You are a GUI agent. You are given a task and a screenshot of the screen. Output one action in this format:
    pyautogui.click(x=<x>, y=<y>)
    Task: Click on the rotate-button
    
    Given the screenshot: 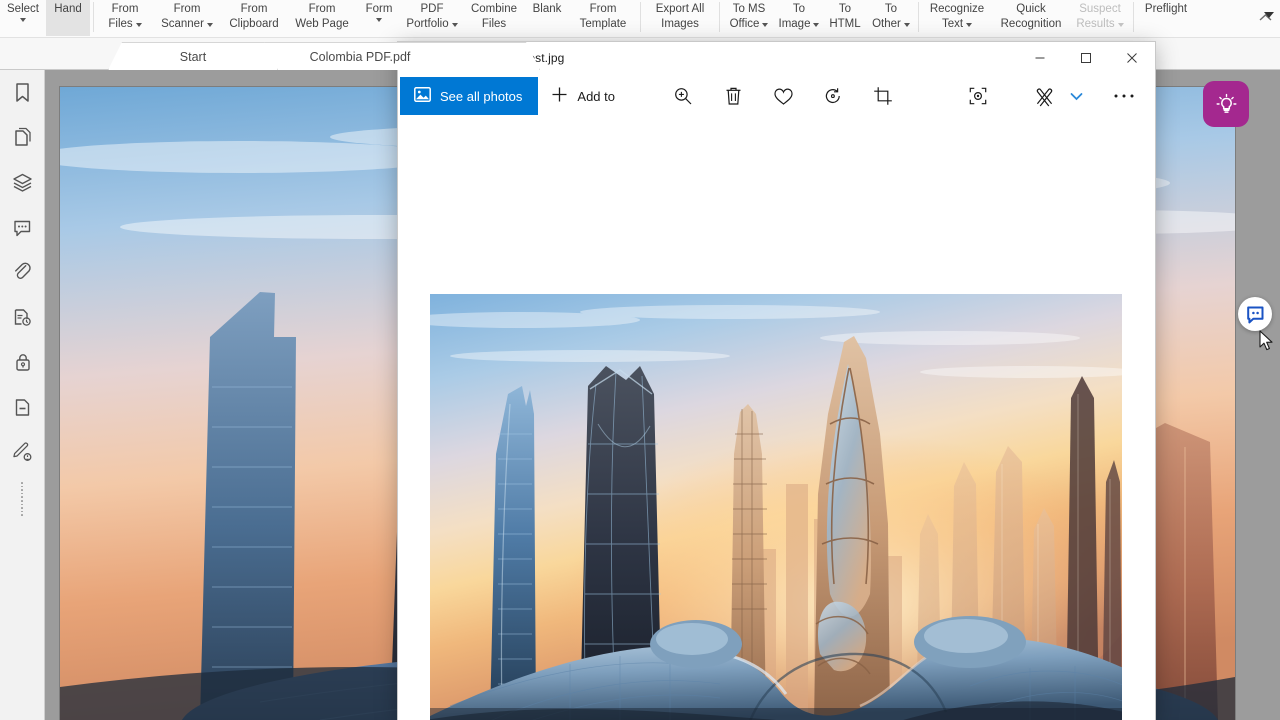 What is the action you would take?
    pyautogui.click(x=833, y=96)
    